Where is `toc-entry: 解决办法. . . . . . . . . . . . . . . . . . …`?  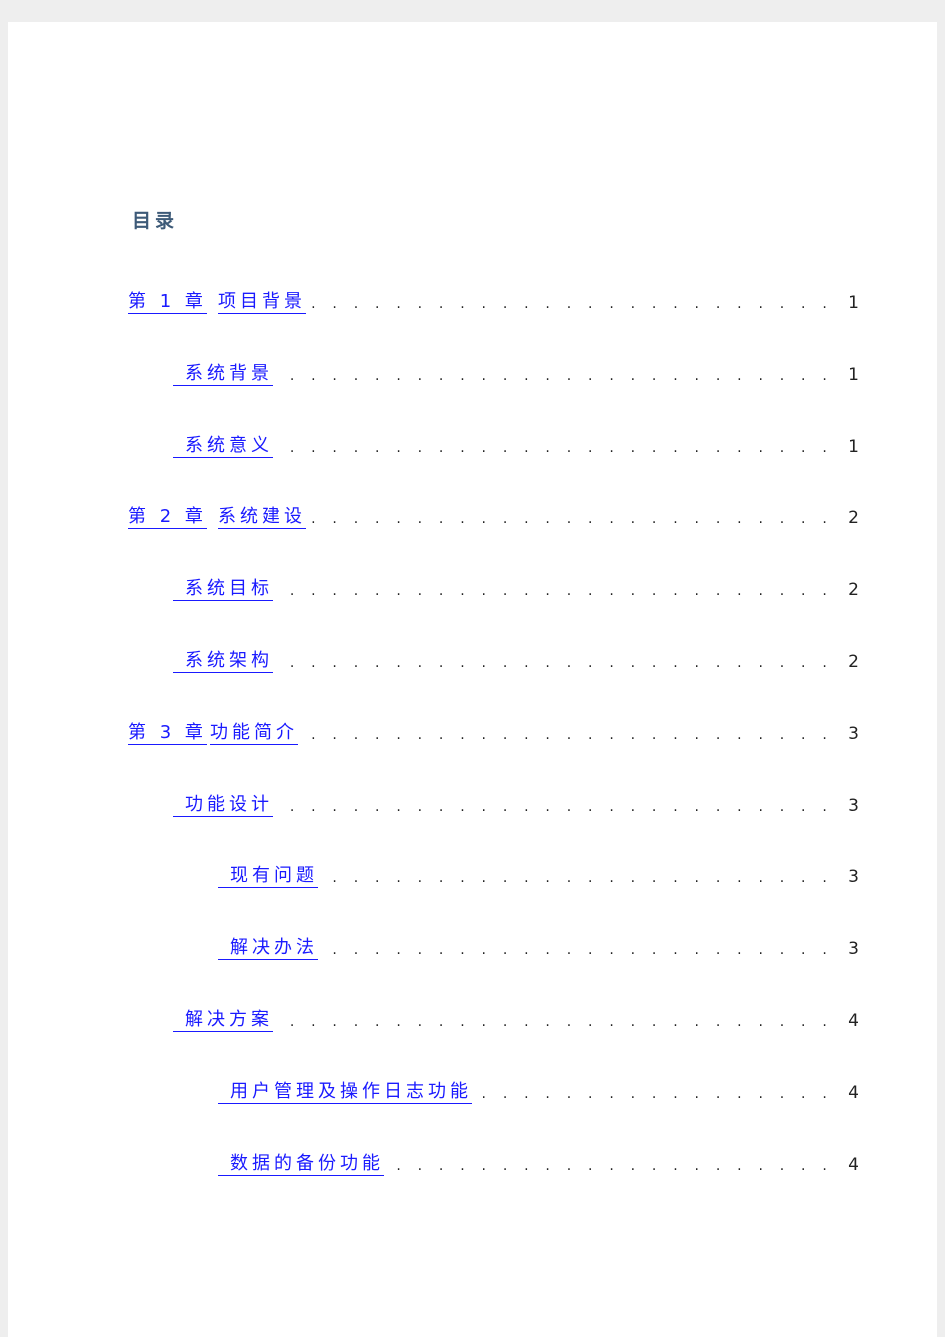 toc-entry: 解决办法. . . . . . . . . . . . . . . . . . … is located at coordinates (472, 950).